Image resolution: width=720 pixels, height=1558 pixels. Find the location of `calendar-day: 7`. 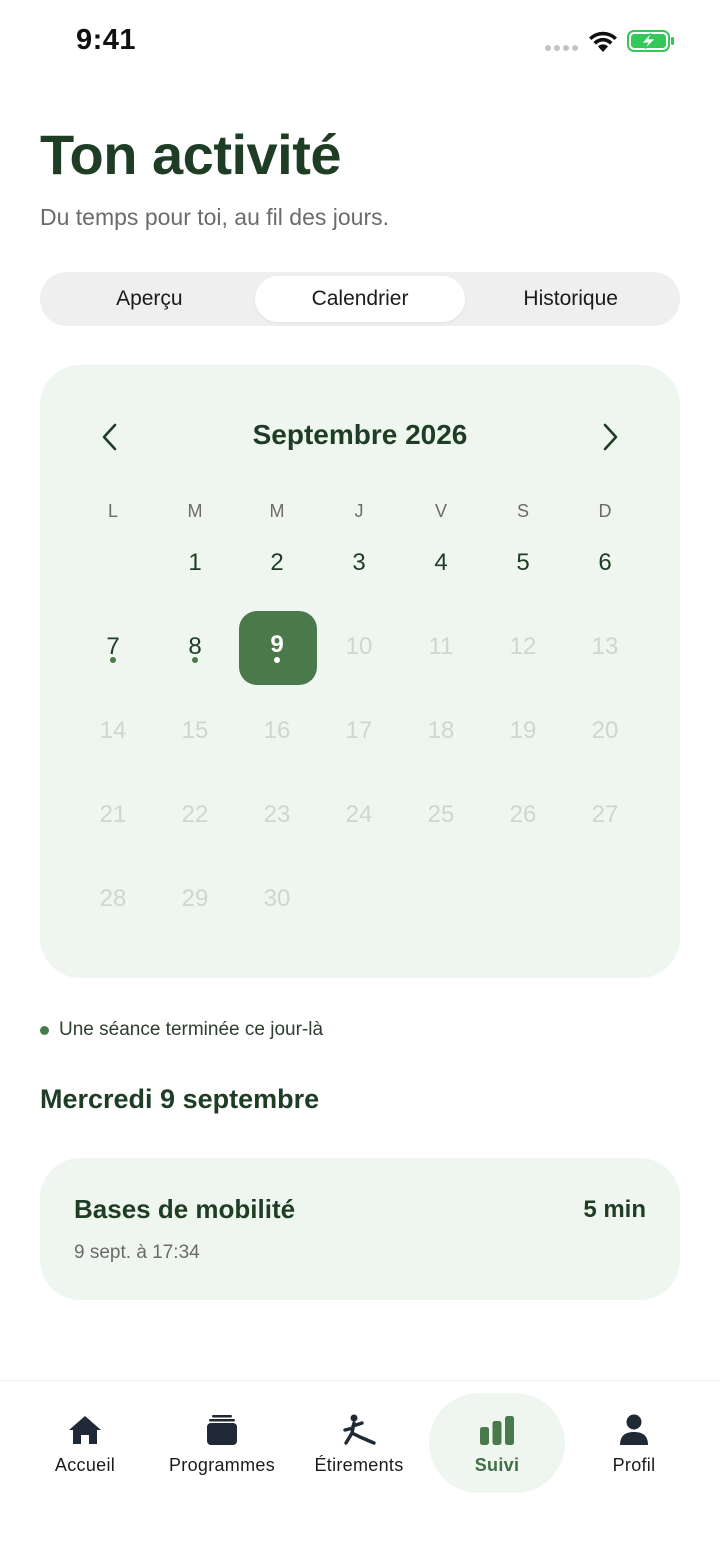

calendar-day: 7 is located at coordinates (113, 651).